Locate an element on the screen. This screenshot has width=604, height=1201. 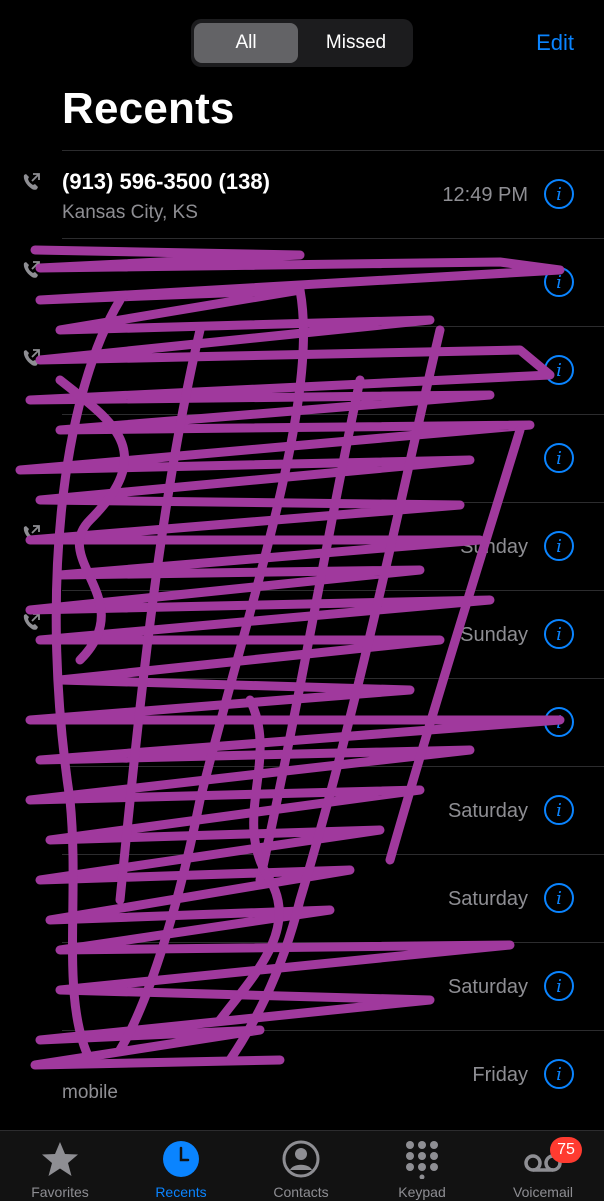
clock-icon is located at coordinates (181, 1159).